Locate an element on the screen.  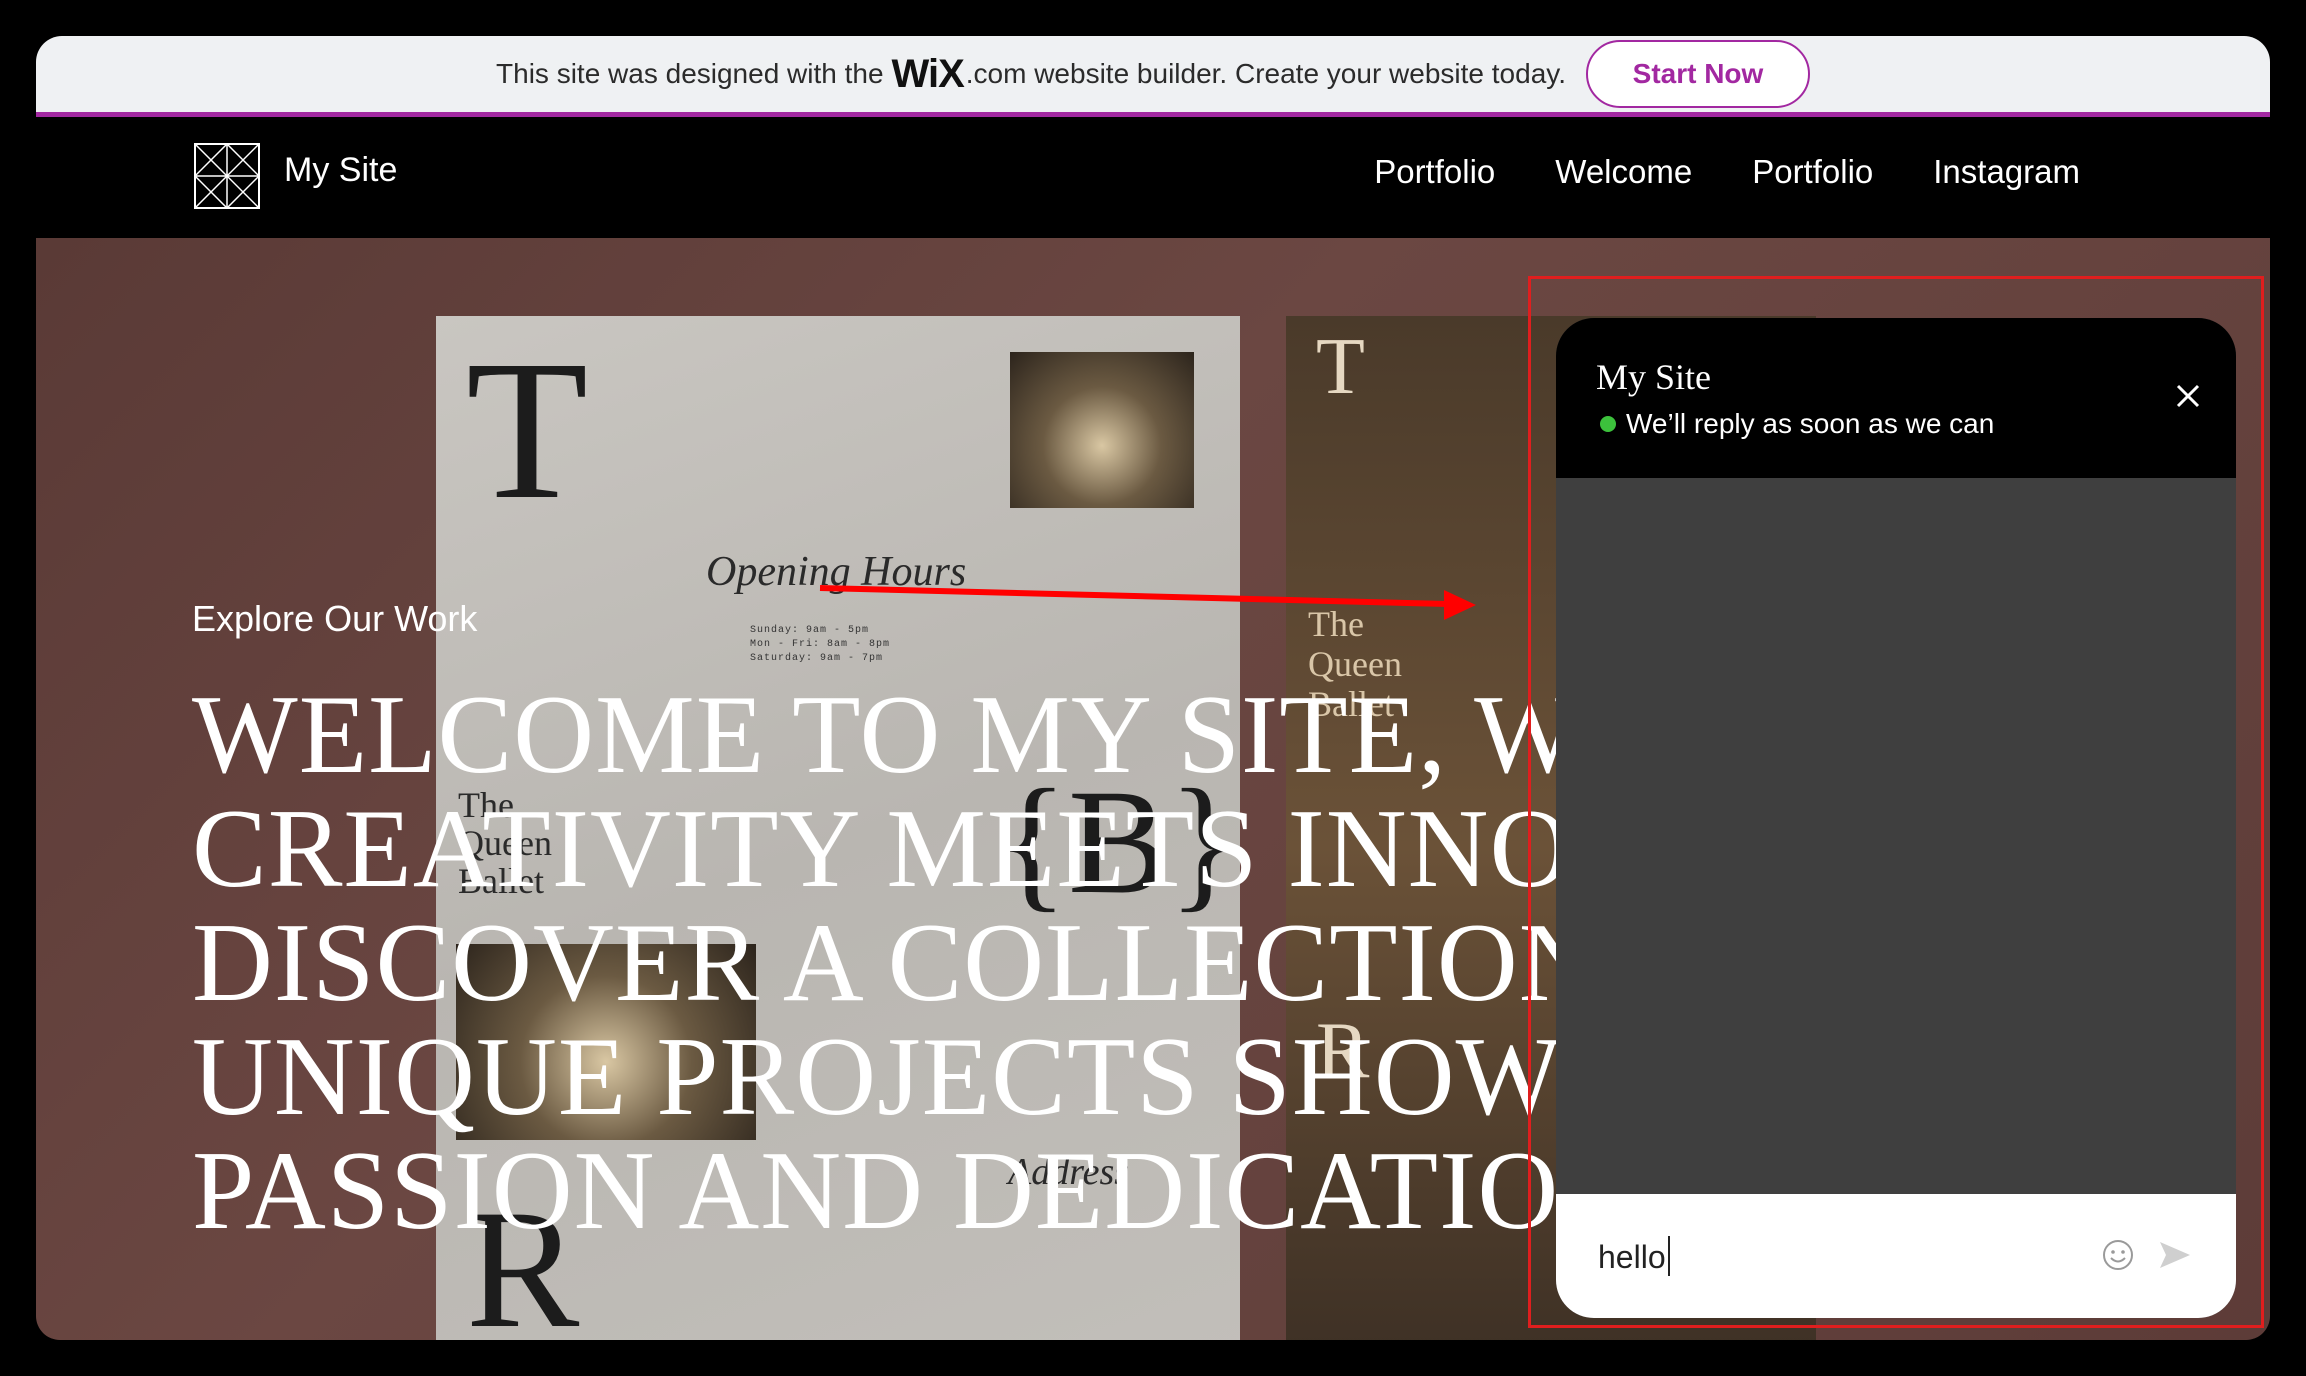
dancer-photo is located at coordinates (1102, 430).